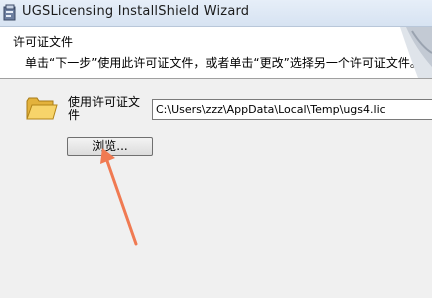  What do you see at coordinates (119, 197) in the screenshot?
I see `annotation-arrow` at bounding box center [119, 197].